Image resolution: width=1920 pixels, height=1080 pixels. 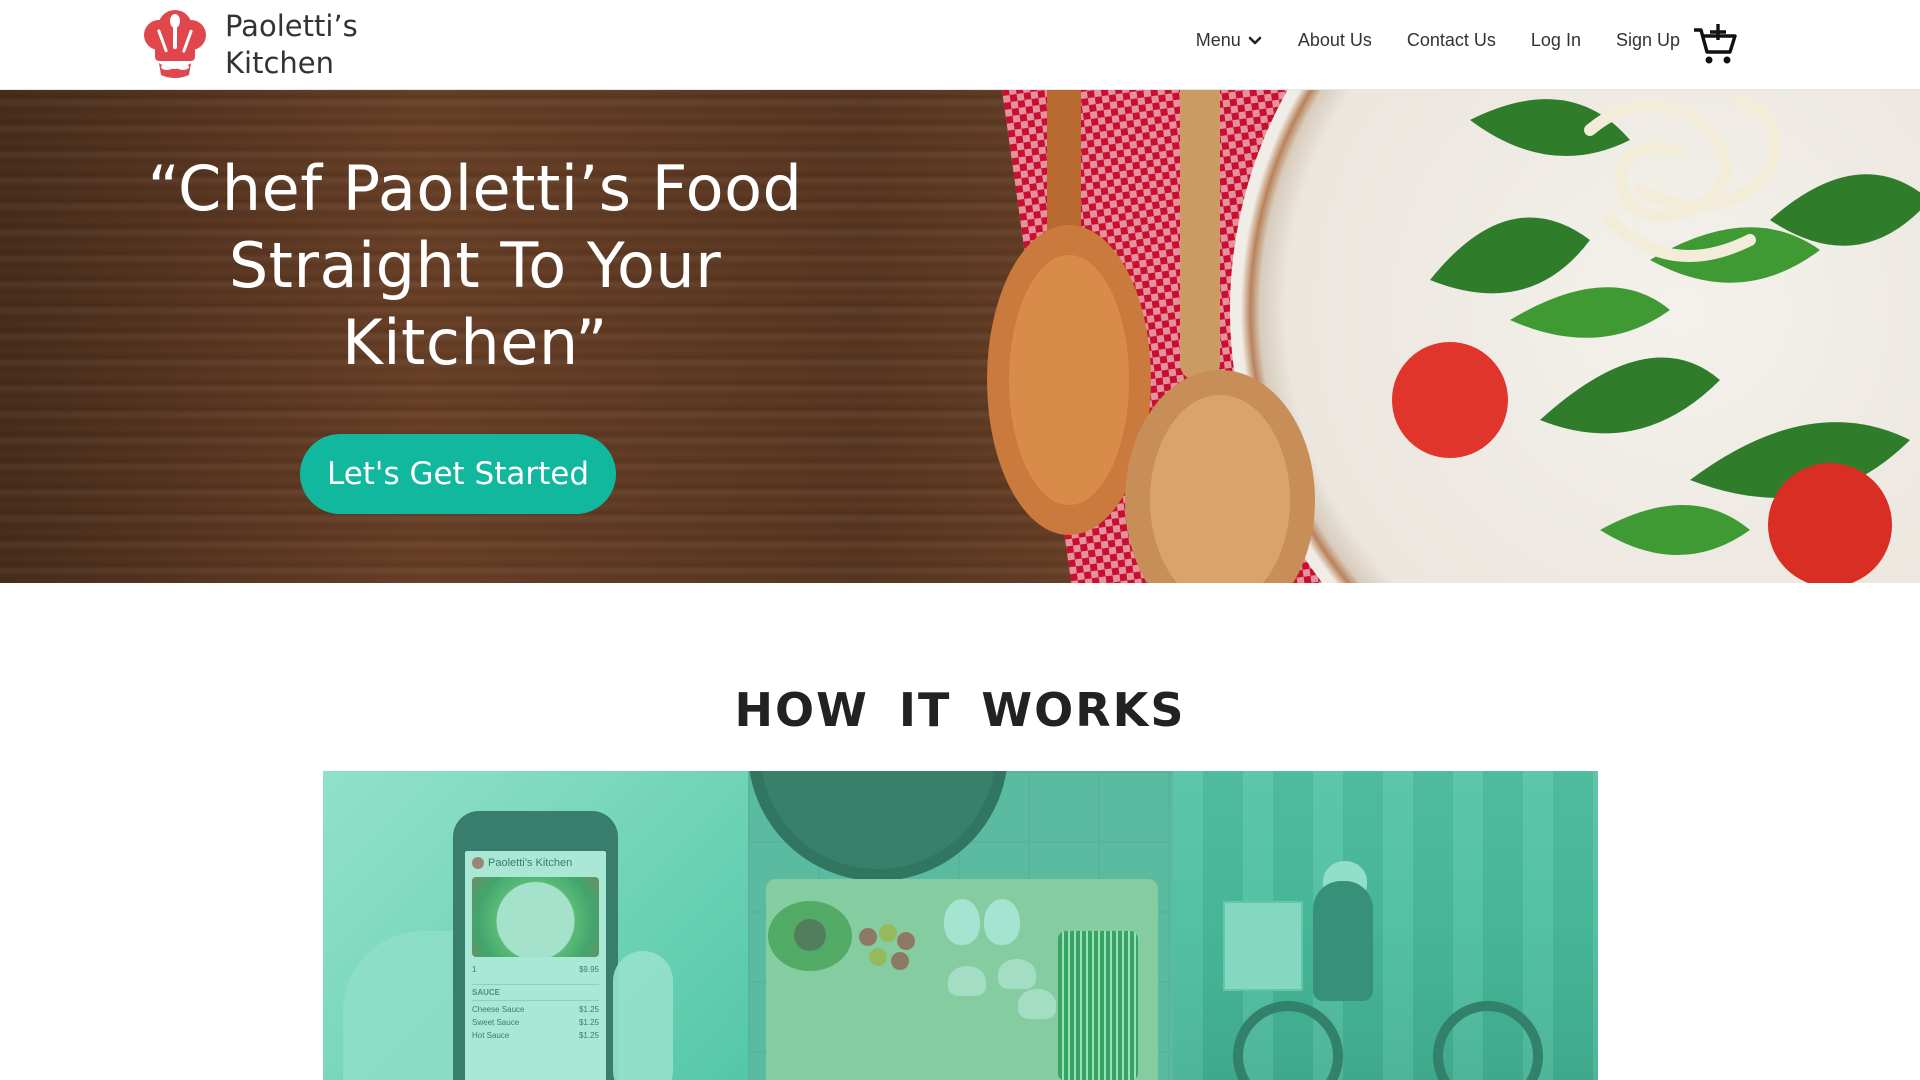 I want to click on nav-menu-label: Menu, so click(x=1218, y=40).